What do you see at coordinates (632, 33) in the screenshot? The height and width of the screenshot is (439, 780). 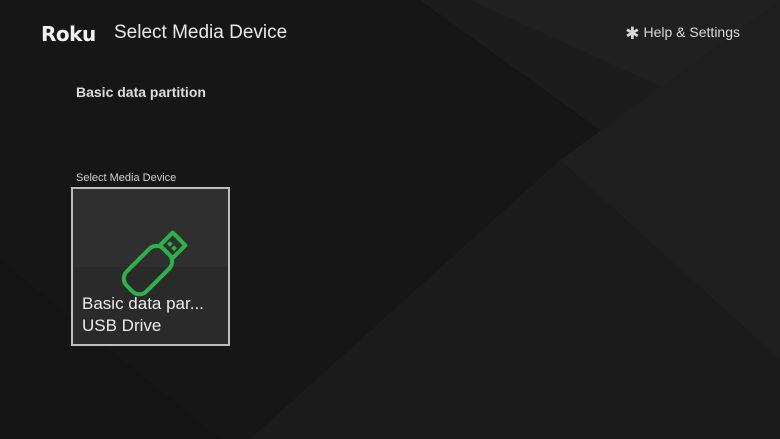 I see `asterisk-icon: ✱` at bounding box center [632, 33].